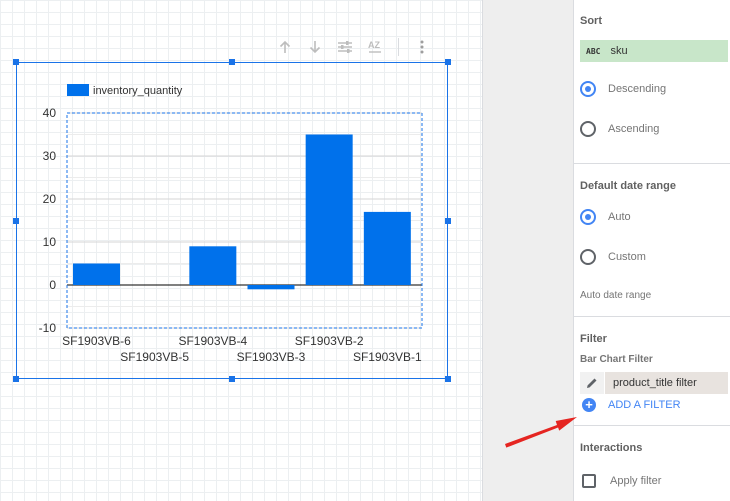 The width and height of the screenshot is (730, 501). Describe the element at coordinates (591, 21) in the screenshot. I see `sort-section-title: Sort` at that location.